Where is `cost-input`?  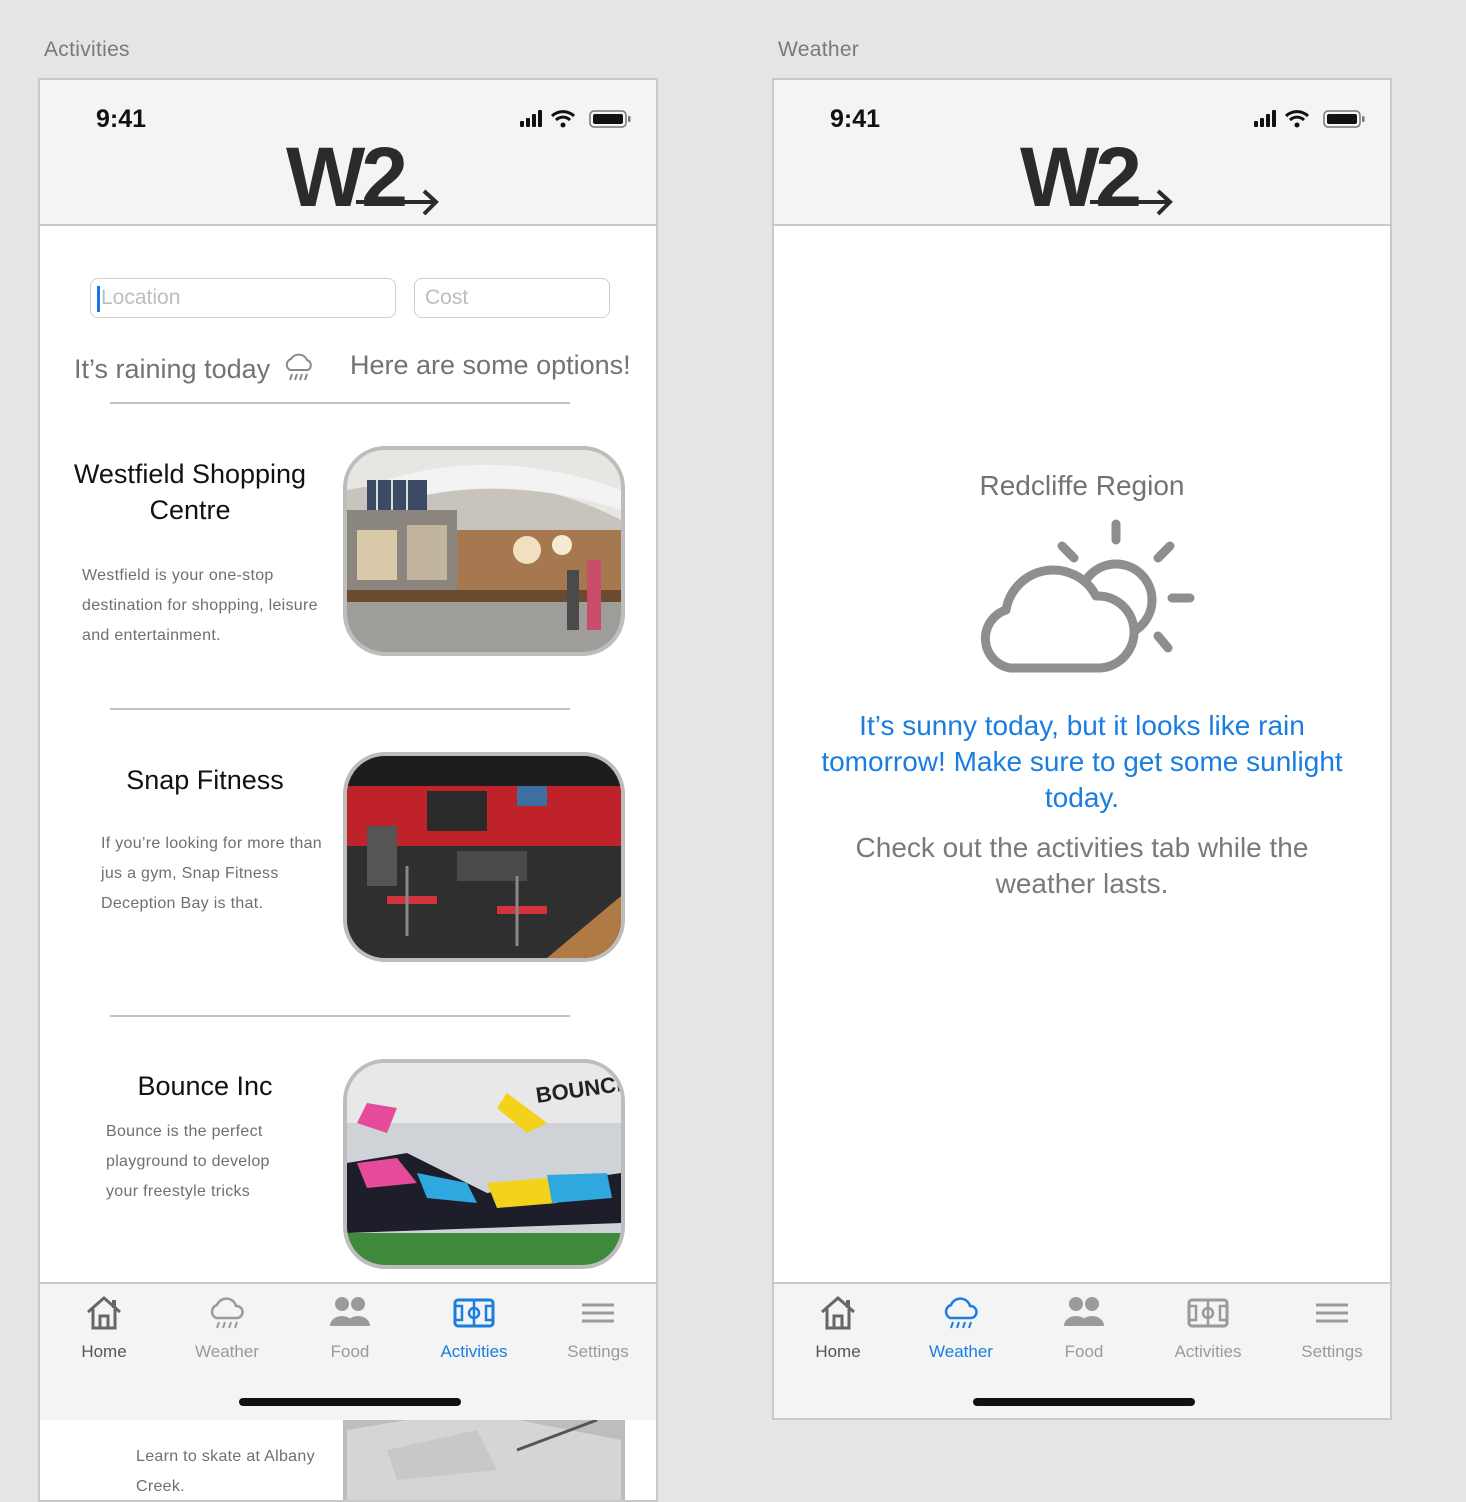
cost-input is located at coordinates (512, 298).